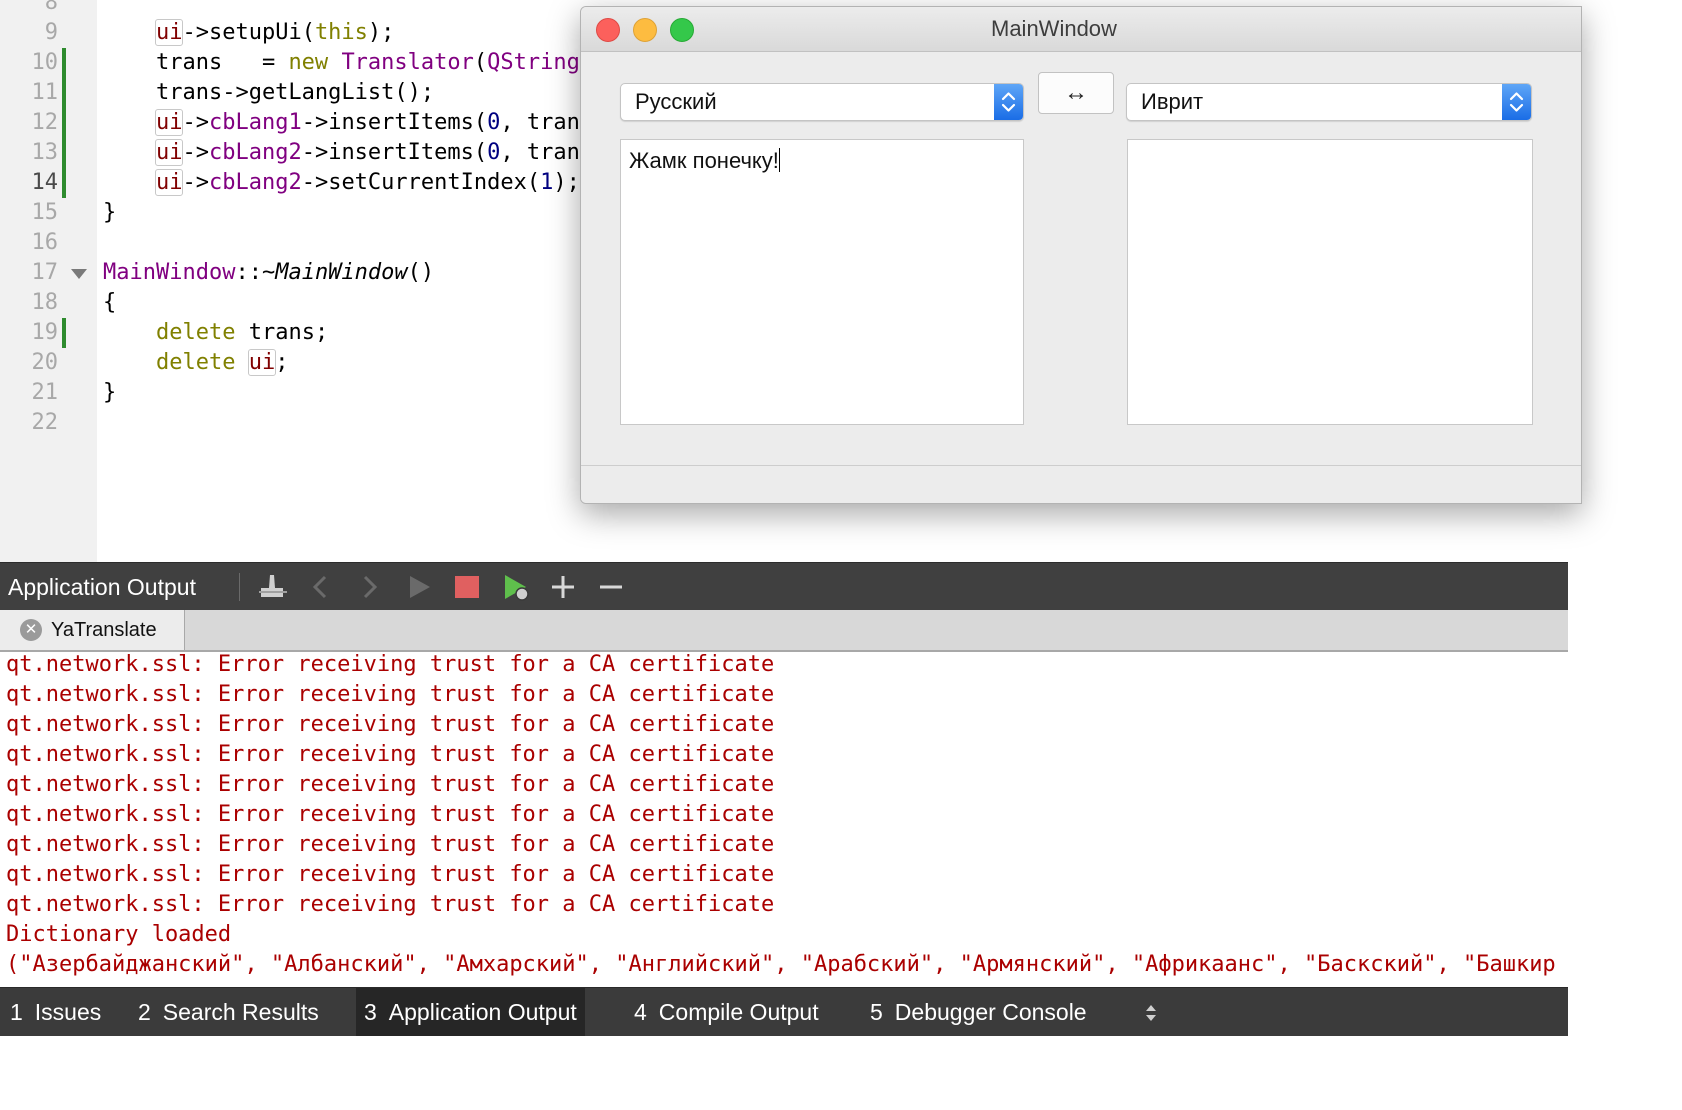 This screenshot has height=1110, width=1682. I want to click on code-text: {, so click(110, 302).